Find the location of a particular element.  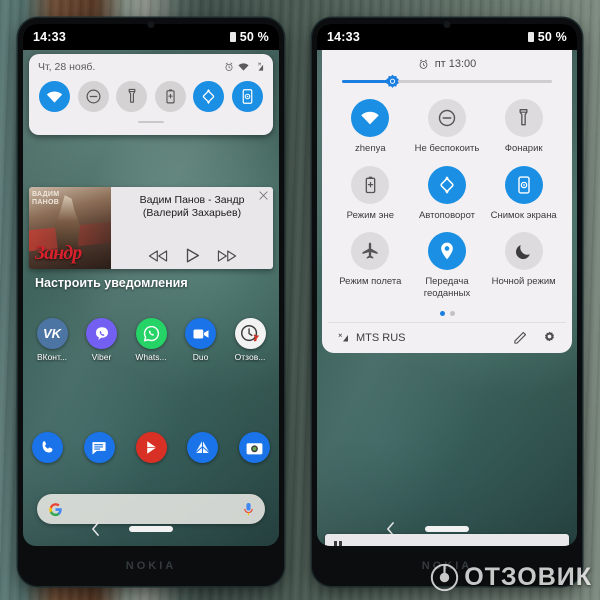

qs-cell-flashlight: Фонарик is located at coordinates (523, 127).